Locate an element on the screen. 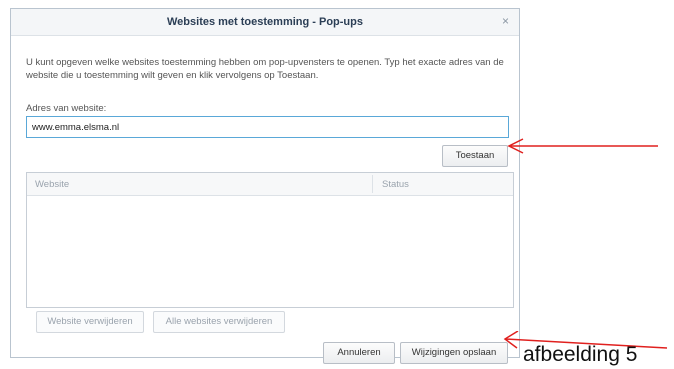  remove-website-button: Website verwijderen is located at coordinates (90, 322).